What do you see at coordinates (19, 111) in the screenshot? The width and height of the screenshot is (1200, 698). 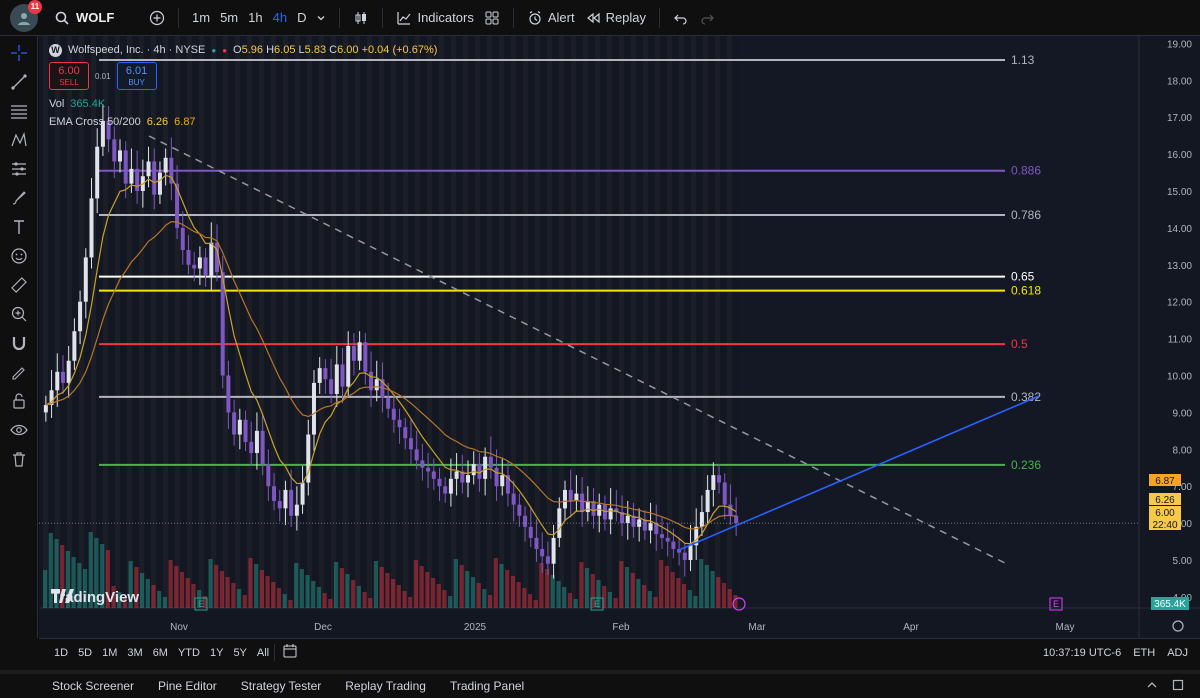 I see `horizontal-lines-tool` at bounding box center [19, 111].